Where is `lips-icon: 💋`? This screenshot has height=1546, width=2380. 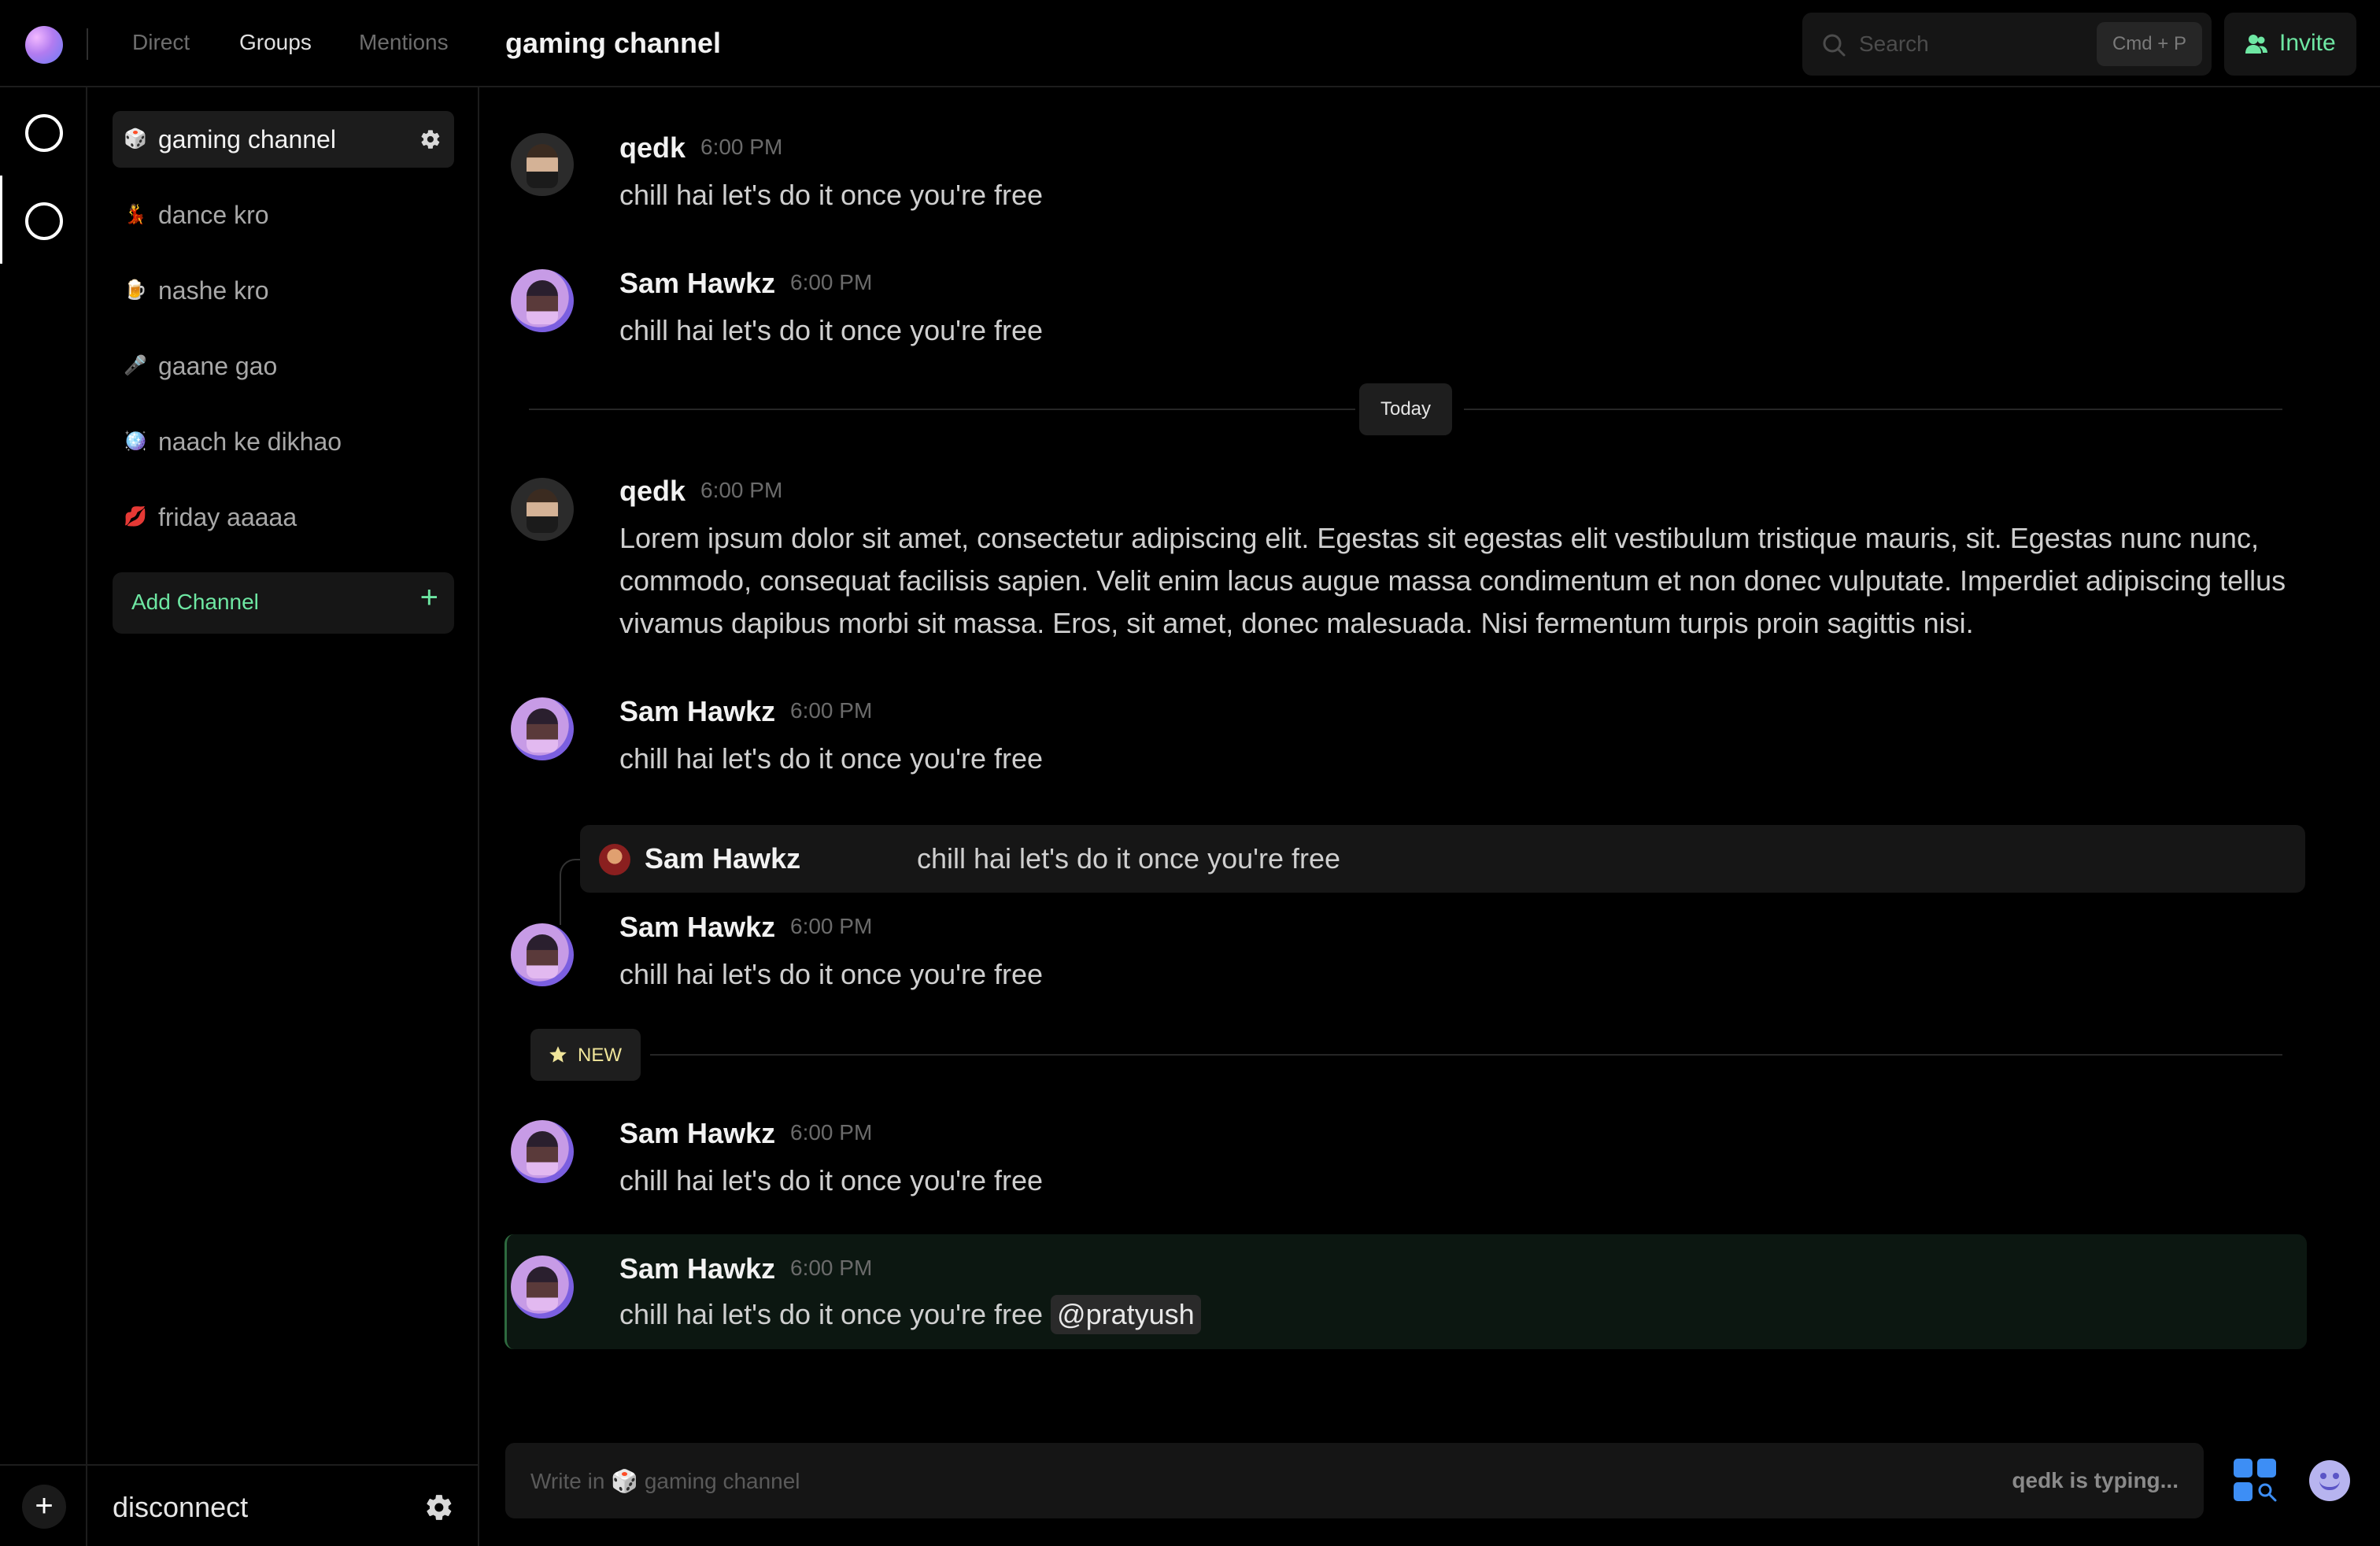
lips-icon: 💋 is located at coordinates (135, 516).